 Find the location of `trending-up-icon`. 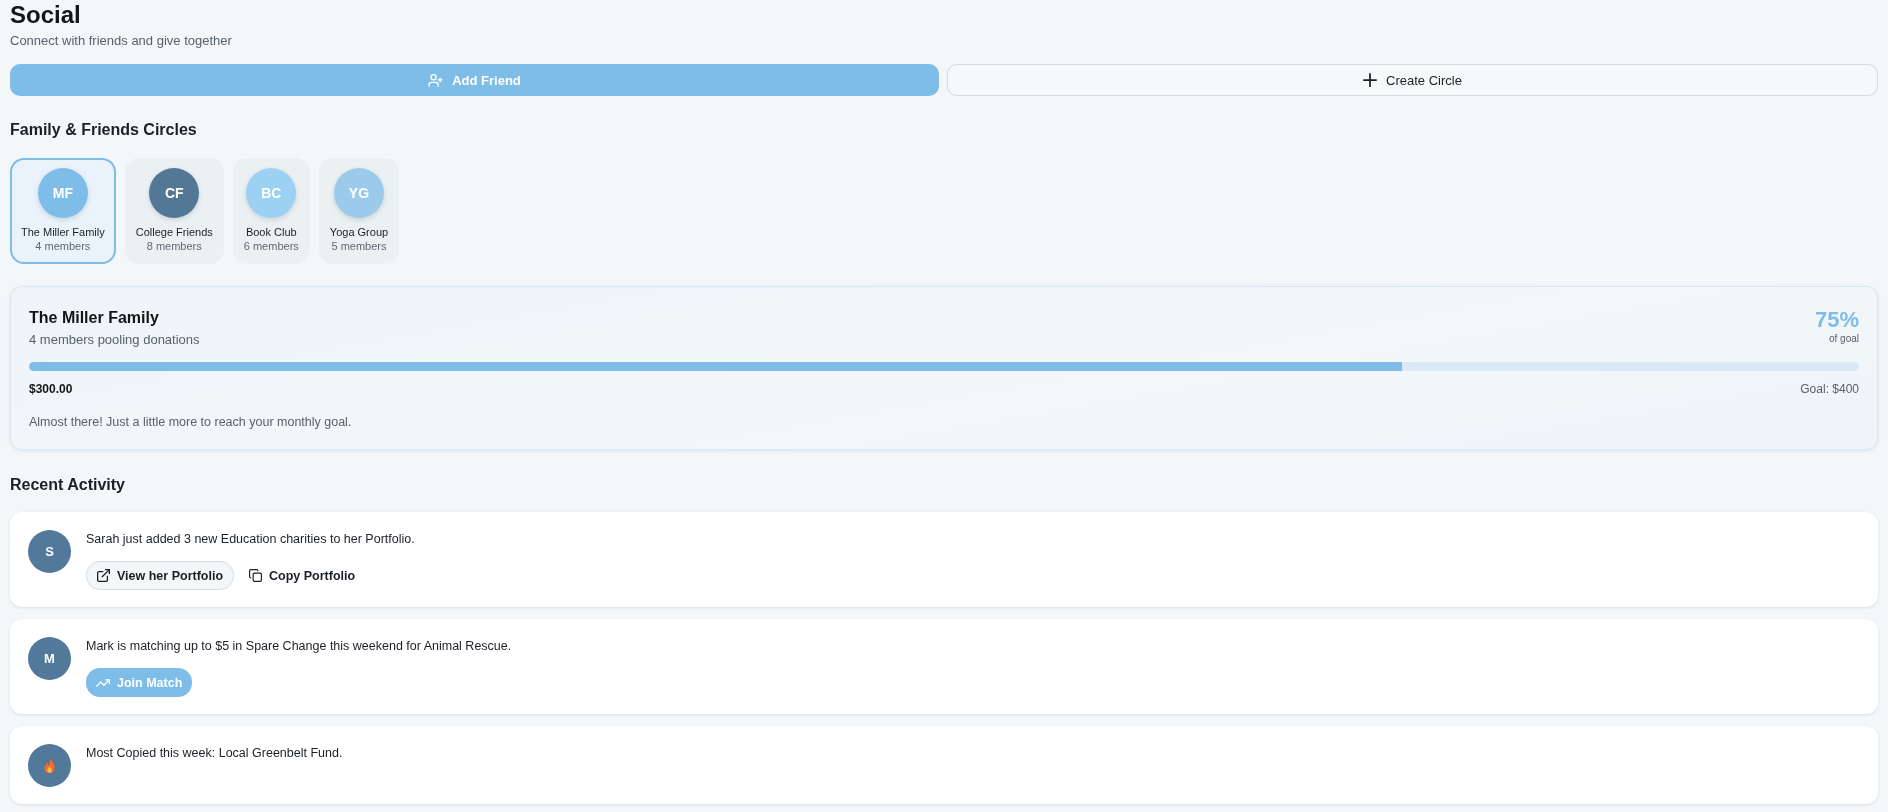

trending-up-icon is located at coordinates (103, 682).